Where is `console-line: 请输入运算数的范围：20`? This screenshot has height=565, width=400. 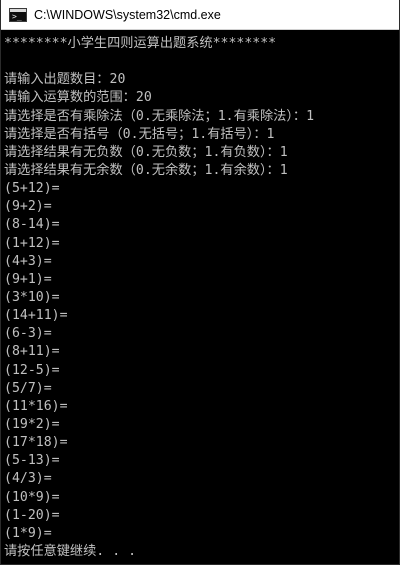 console-line: 请输入运算数的范围：20 is located at coordinates (78, 98).